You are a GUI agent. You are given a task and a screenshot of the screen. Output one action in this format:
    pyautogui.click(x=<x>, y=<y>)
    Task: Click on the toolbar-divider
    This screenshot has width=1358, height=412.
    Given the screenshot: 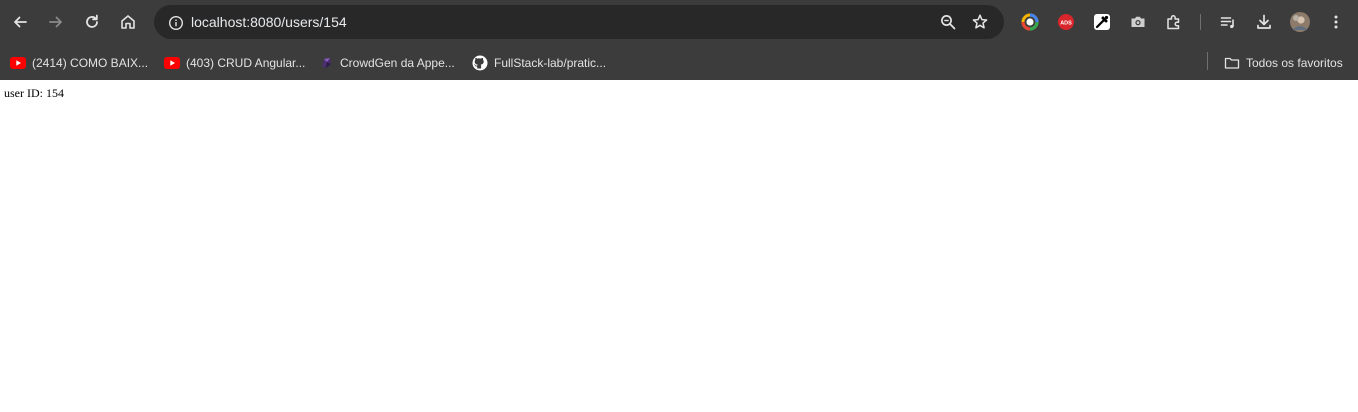 What is the action you would take?
    pyautogui.click(x=1200, y=22)
    